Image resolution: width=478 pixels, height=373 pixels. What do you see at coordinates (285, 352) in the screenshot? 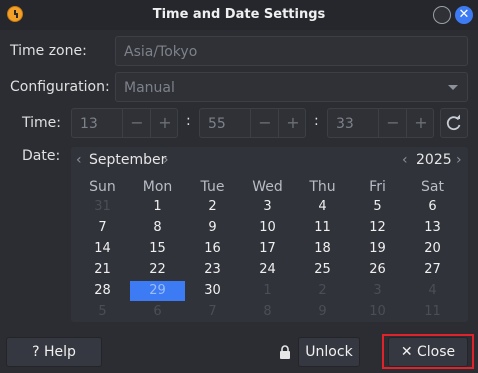
I see `lock-icon` at bounding box center [285, 352].